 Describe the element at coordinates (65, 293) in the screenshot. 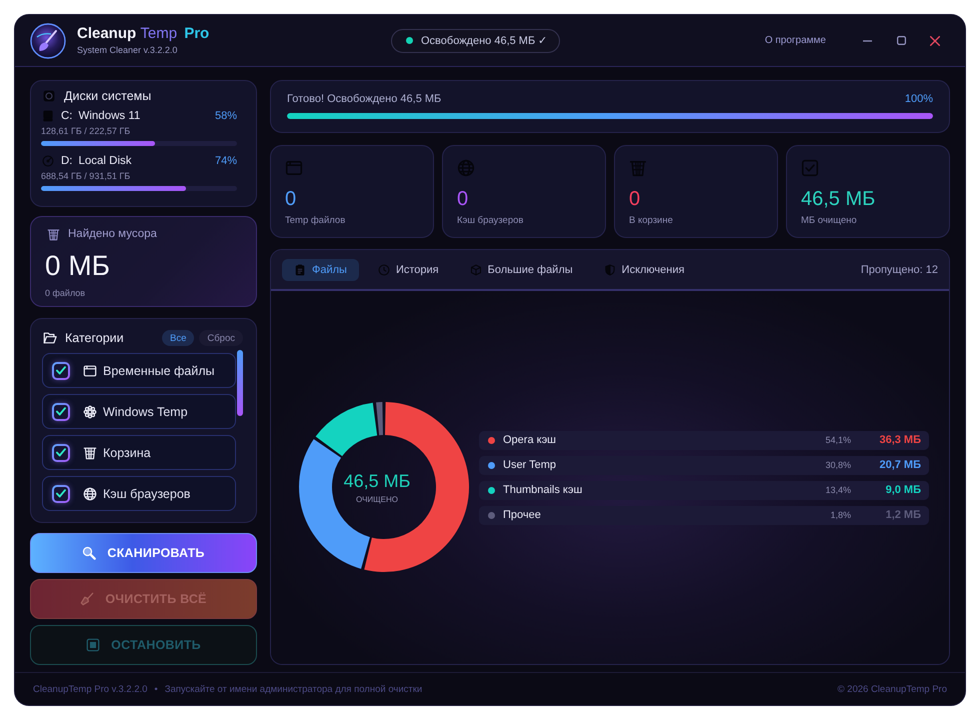

I see `junk-file-count: 0 файлов` at that location.